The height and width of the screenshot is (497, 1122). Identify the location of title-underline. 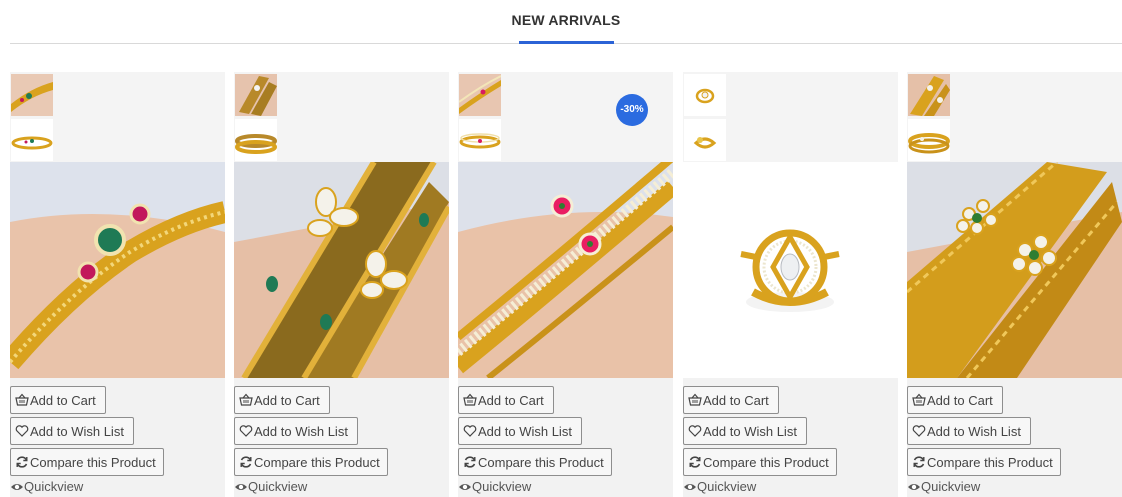
(566, 42).